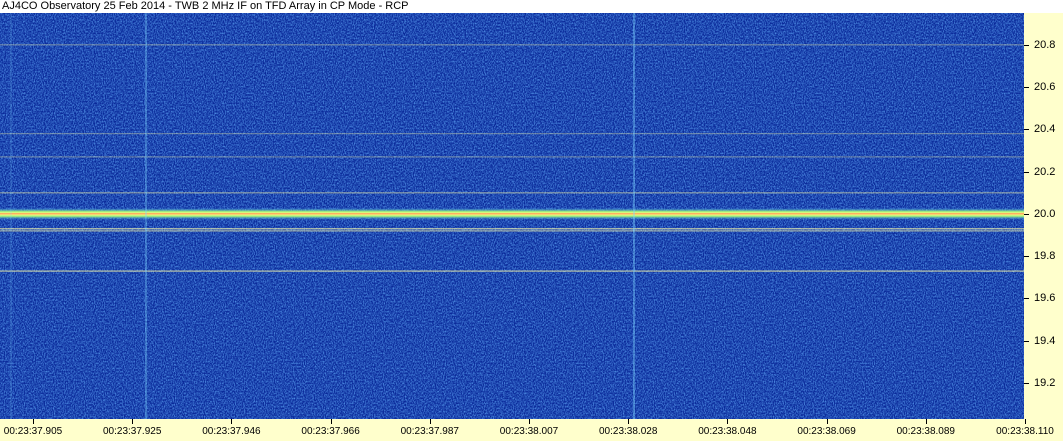 Image resolution: width=1063 pixels, height=441 pixels. I want to click on y-tick-label: 20.6, so click(1045, 87).